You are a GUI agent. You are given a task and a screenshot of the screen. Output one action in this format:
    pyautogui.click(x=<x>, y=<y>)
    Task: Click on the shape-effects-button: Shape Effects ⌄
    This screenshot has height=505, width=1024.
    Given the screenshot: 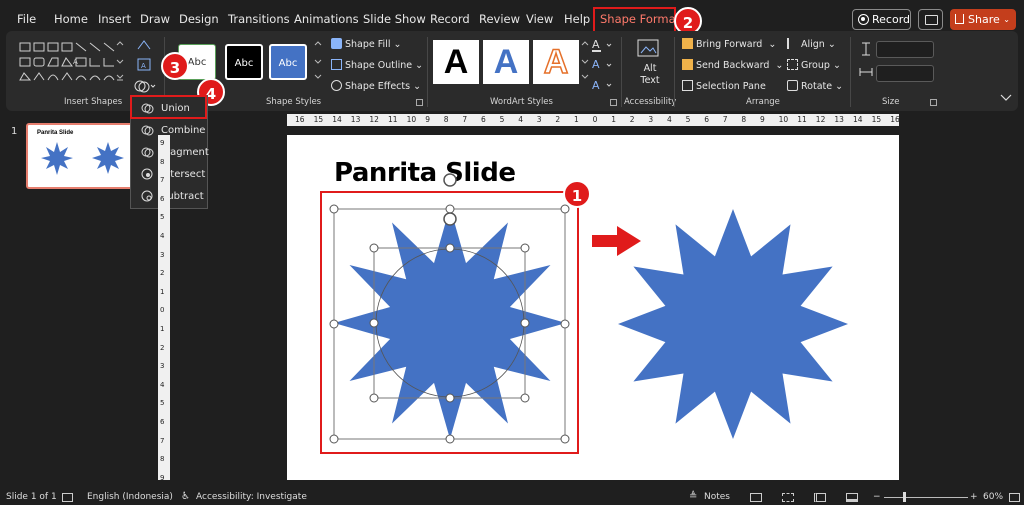 What is the action you would take?
    pyautogui.click(x=376, y=86)
    